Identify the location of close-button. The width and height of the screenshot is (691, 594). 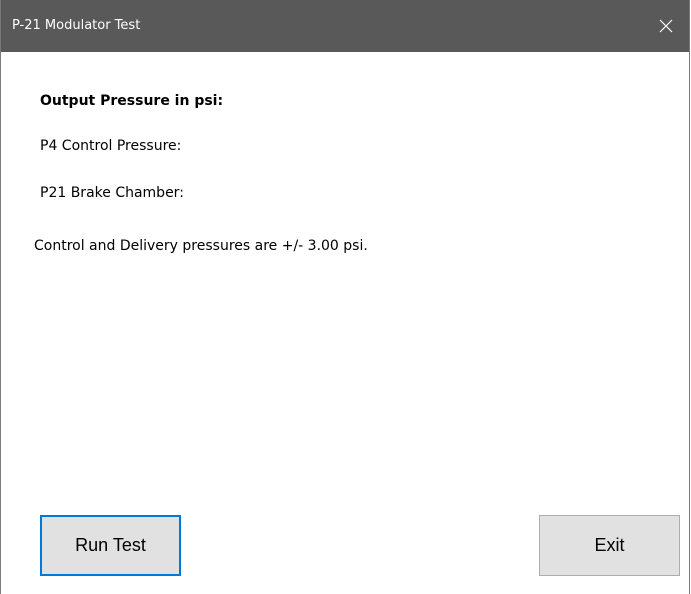
(666, 26).